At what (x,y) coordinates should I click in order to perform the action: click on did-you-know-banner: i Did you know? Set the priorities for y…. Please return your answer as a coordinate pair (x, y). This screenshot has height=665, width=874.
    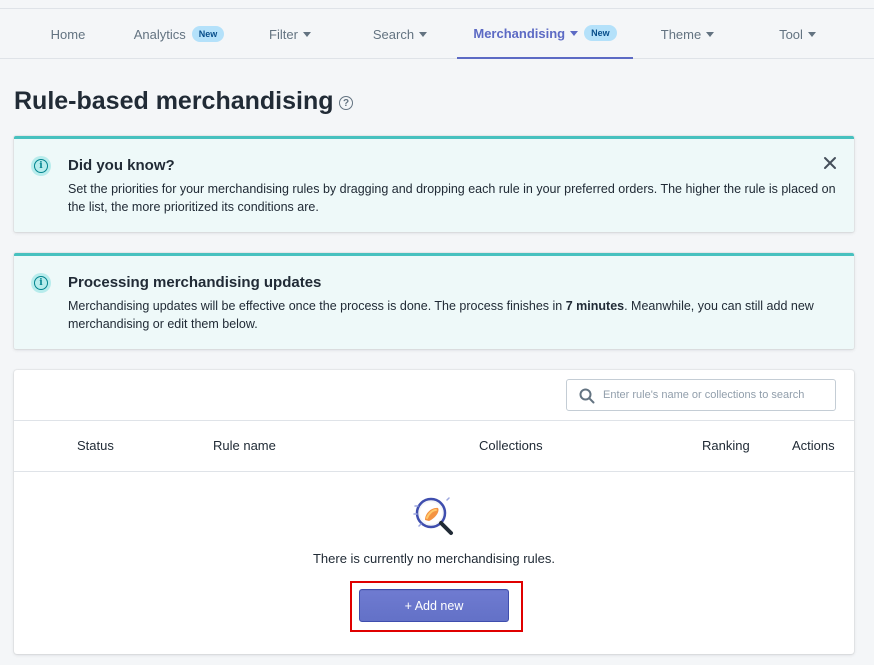
    Looking at the image, I should click on (434, 184).